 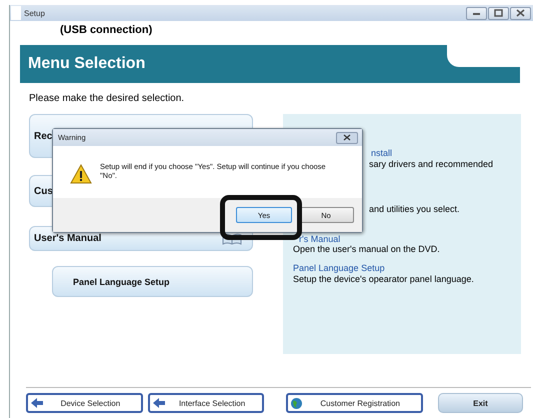 I want to click on minimize-button, so click(x=476, y=13).